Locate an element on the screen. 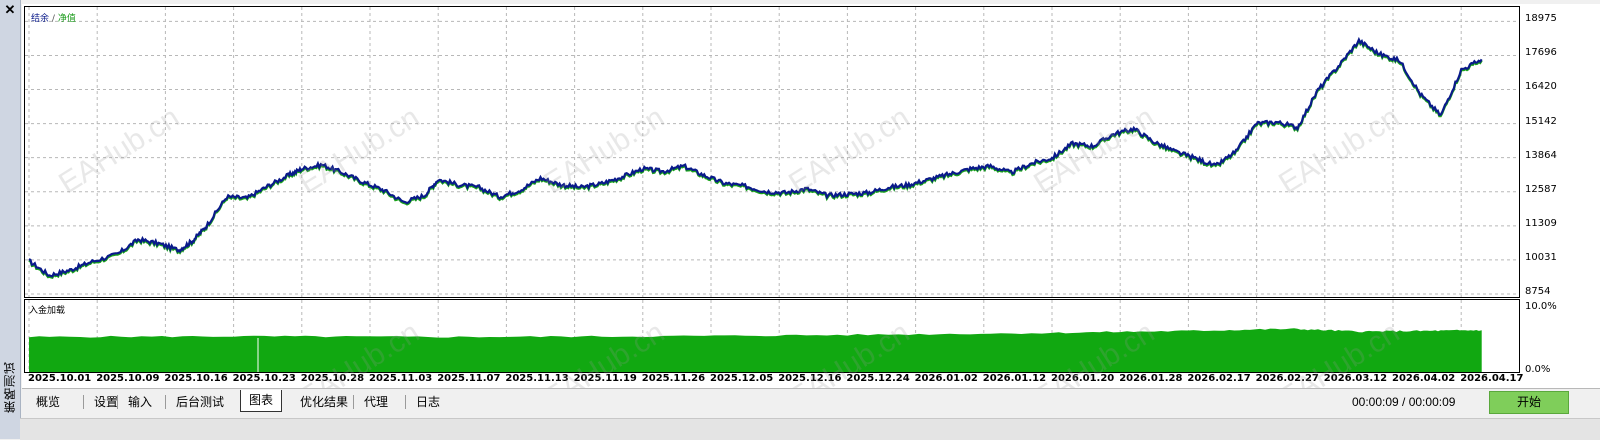 This screenshot has height=440, width=1600. deposit-load-svg is located at coordinates (755, 336).